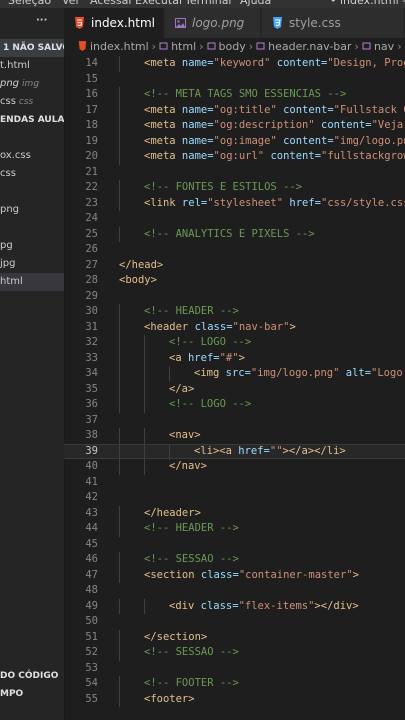 The width and height of the screenshot is (405, 720). What do you see at coordinates (91, 218) in the screenshot?
I see `line-number: 24` at bounding box center [91, 218].